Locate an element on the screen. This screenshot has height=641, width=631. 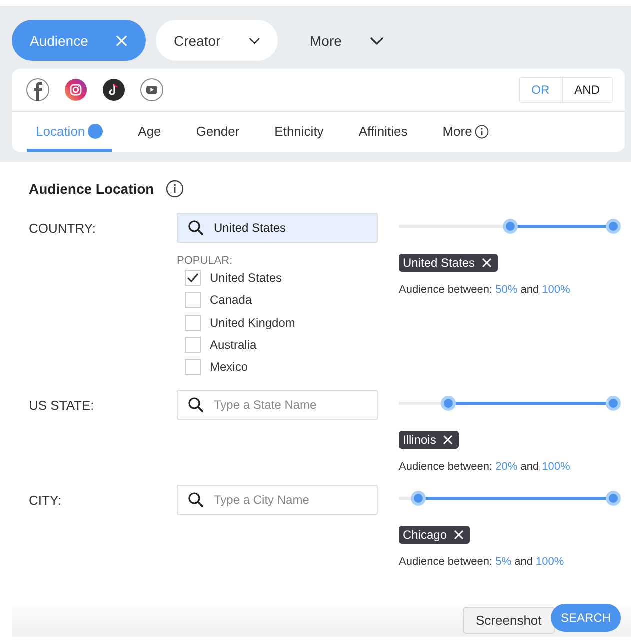
country-option: United Kingdom is located at coordinates (292, 323).